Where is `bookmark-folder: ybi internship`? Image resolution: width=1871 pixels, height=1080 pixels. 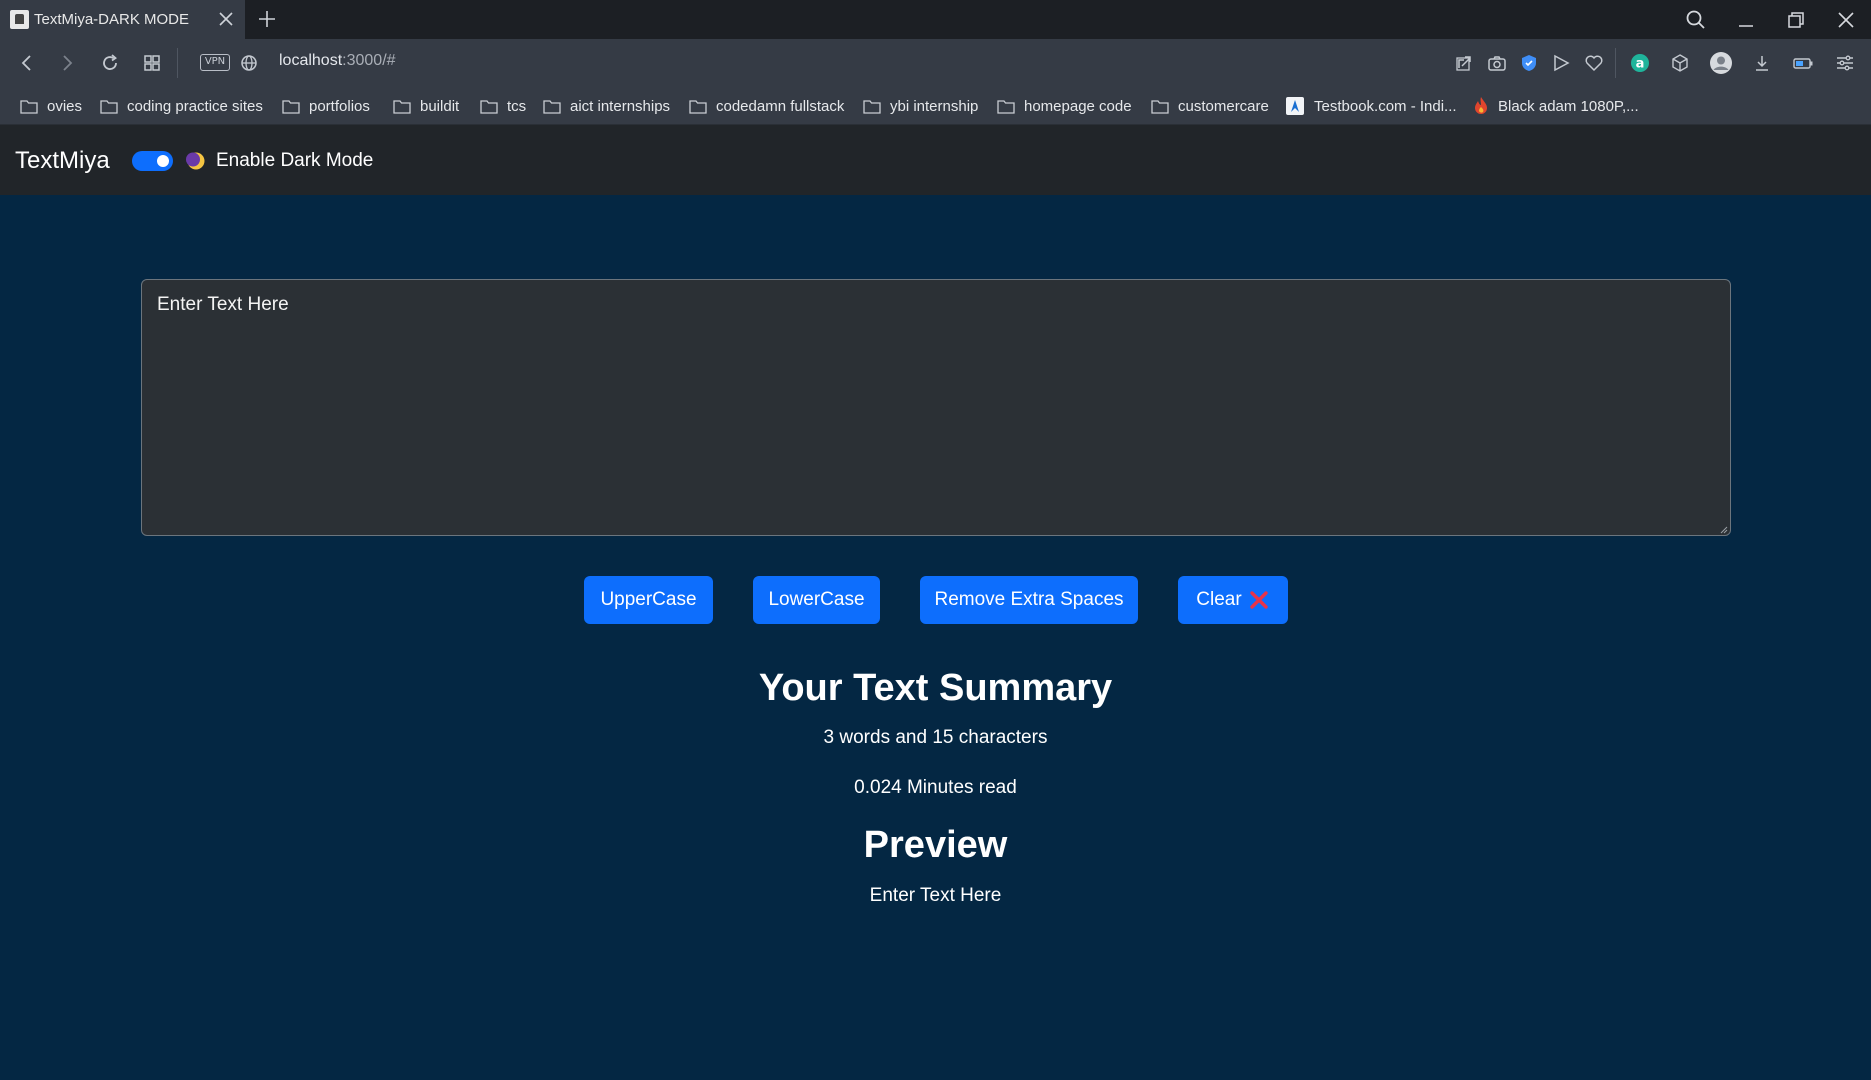
bookmark-folder: ybi internship is located at coordinates (920, 106).